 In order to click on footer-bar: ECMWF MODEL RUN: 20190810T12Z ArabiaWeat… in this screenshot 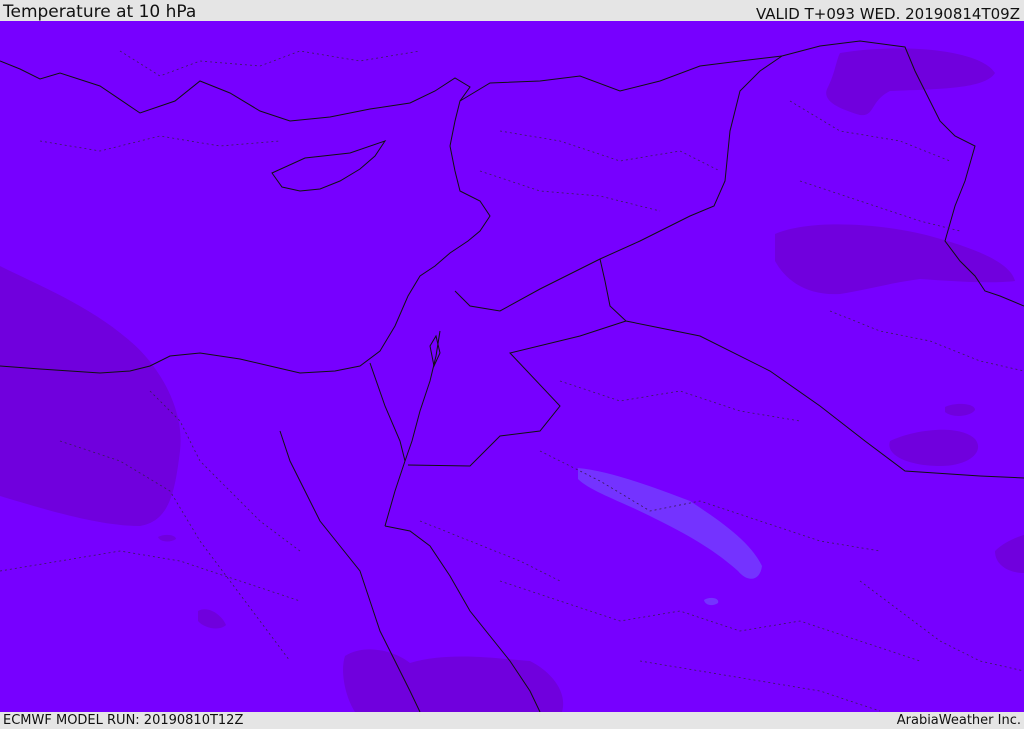, I will do `click(512, 720)`.